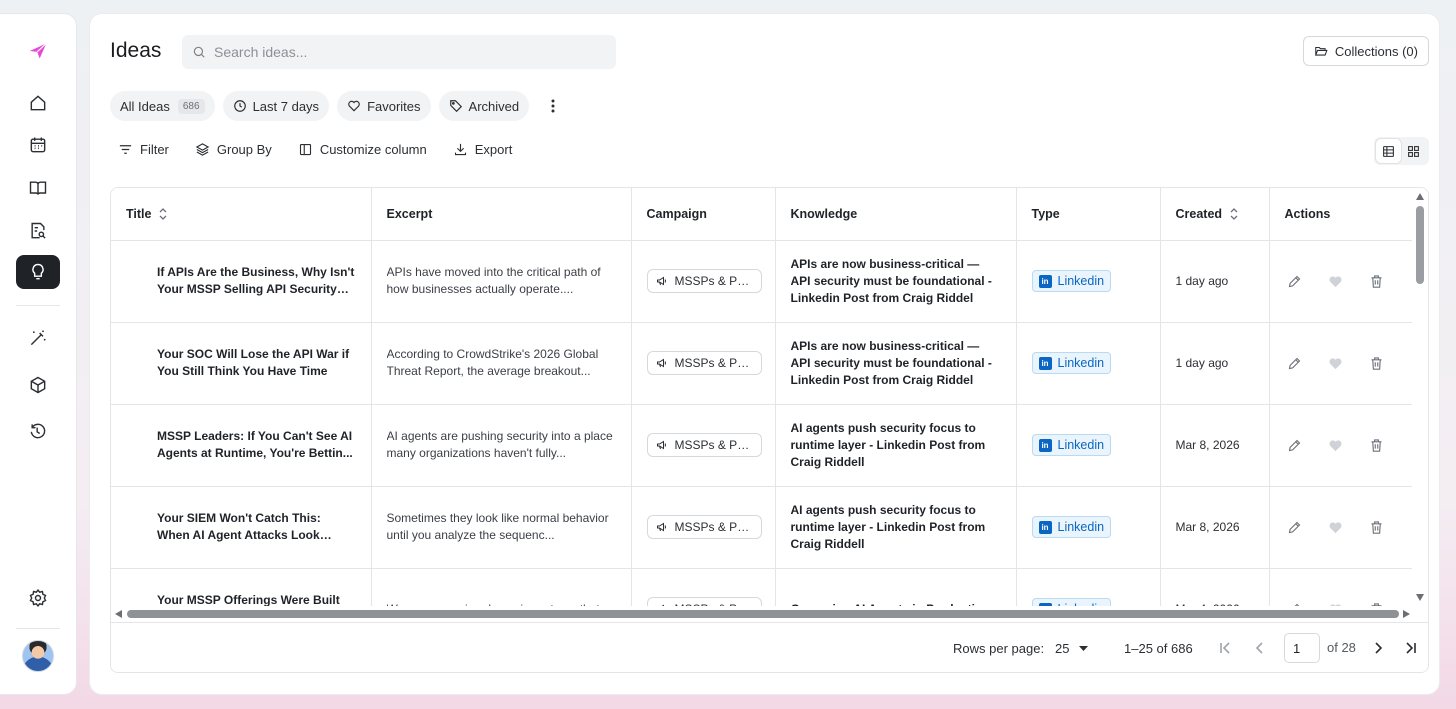 Image resolution: width=1456 pixels, height=709 pixels. Describe the element at coordinates (1260, 648) in the screenshot. I see `previous-page-button` at that location.